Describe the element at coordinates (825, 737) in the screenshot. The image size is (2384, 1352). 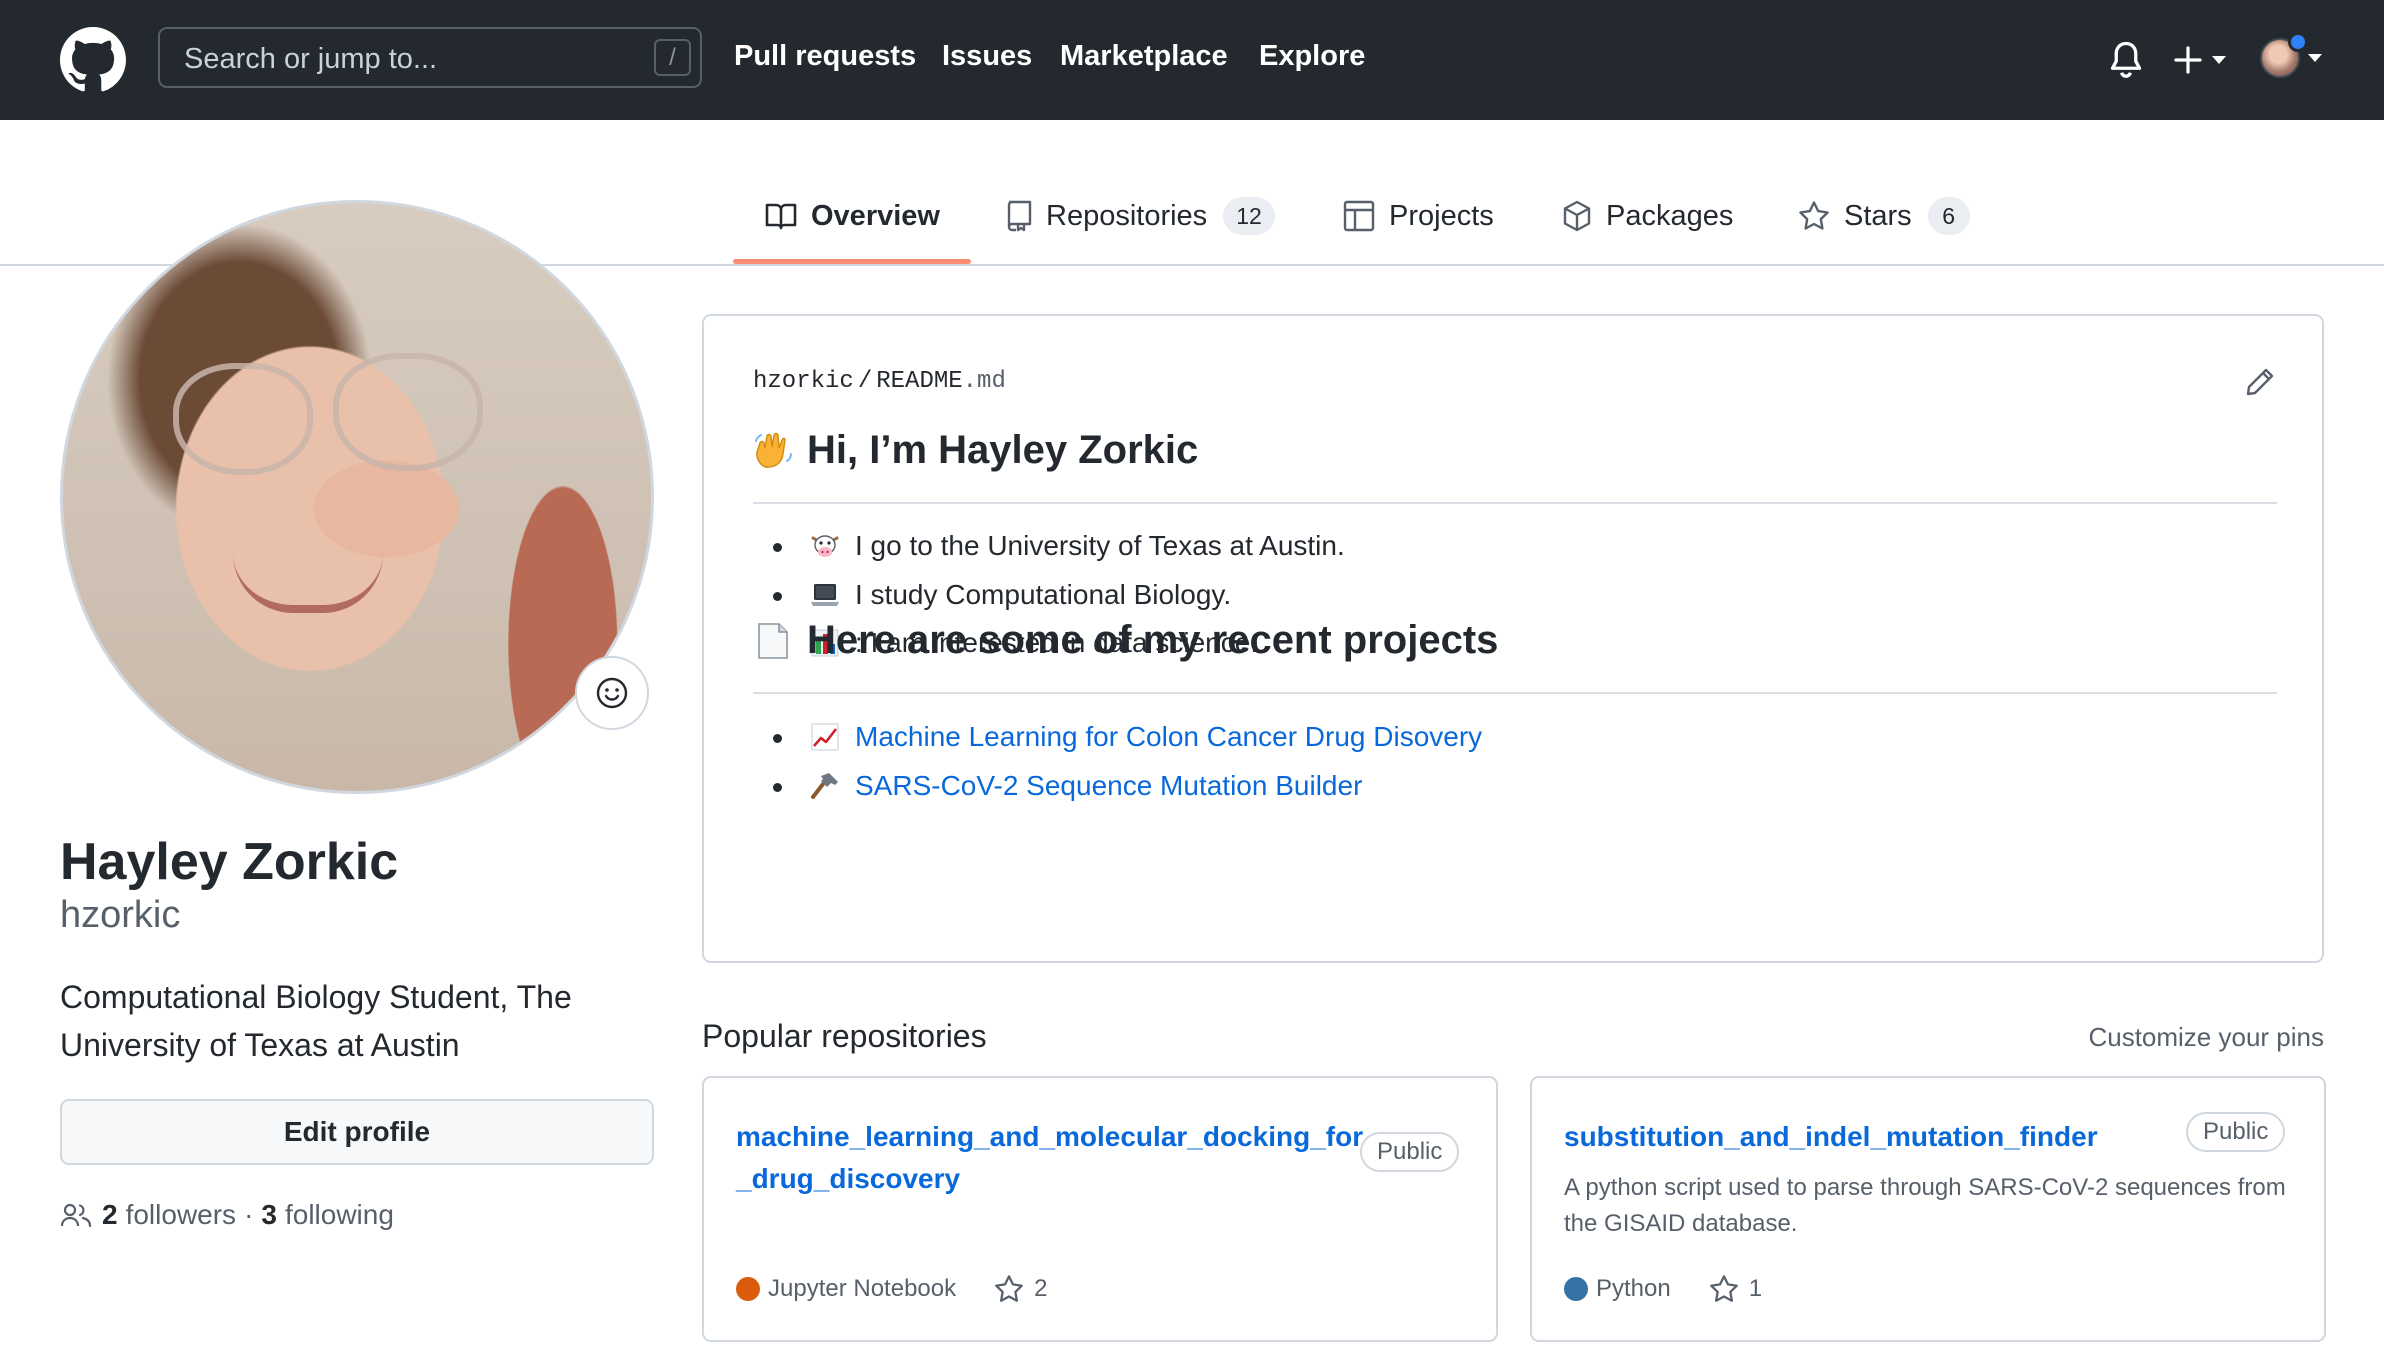
I see `chart-increasing-icon` at that location.